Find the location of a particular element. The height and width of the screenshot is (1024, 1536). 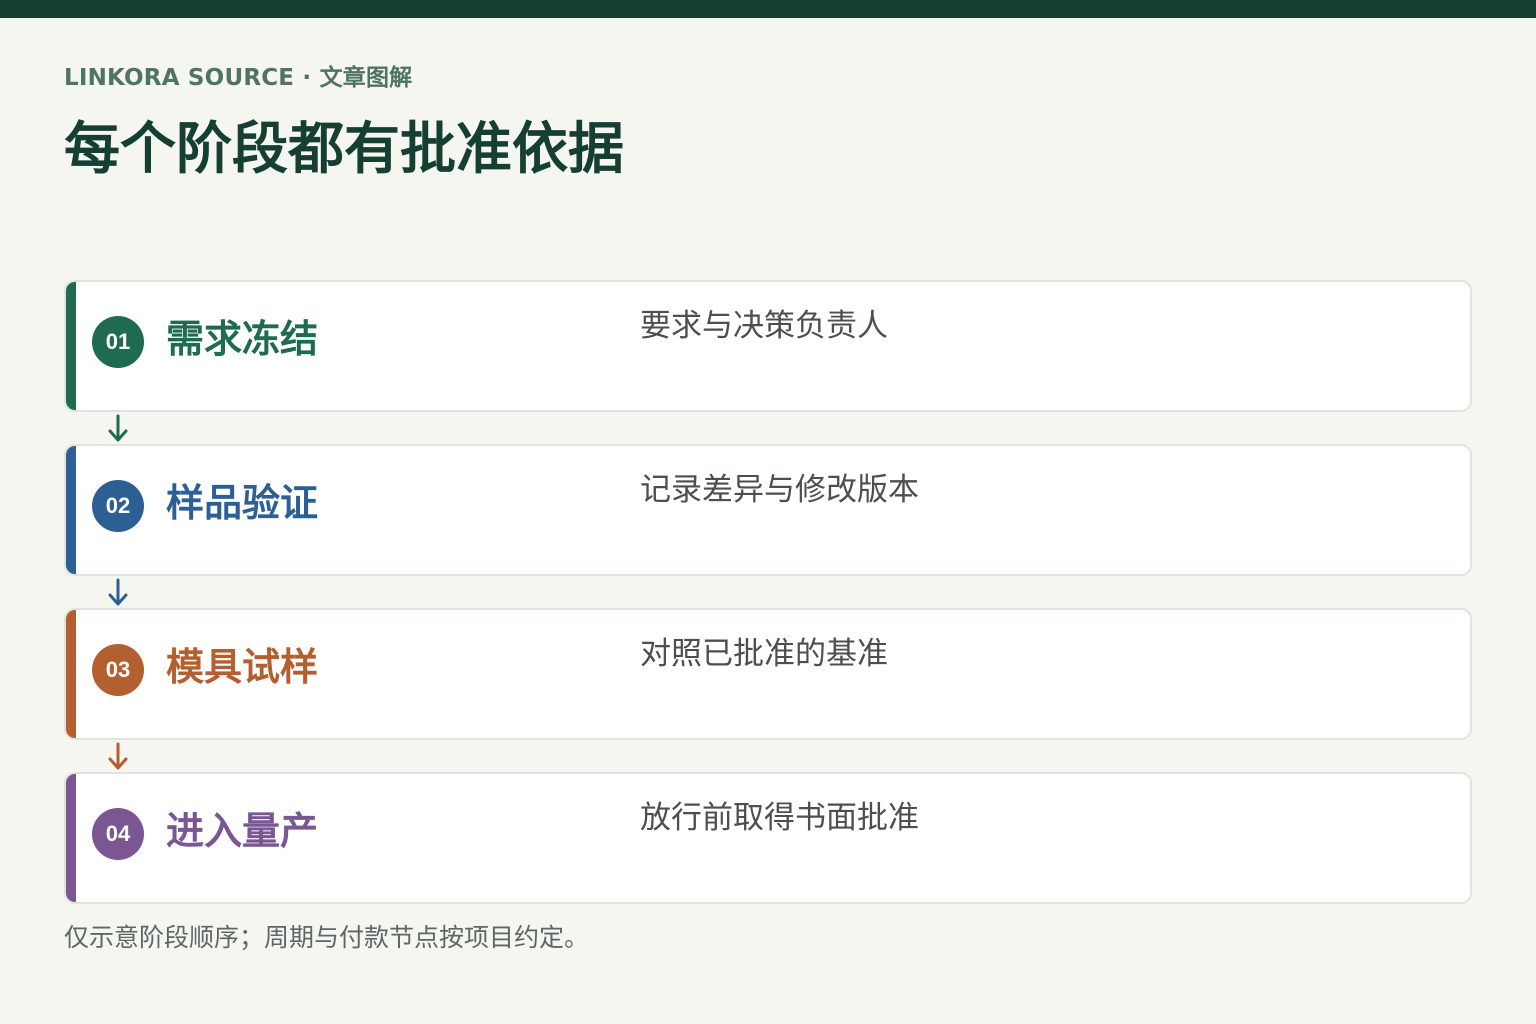

step-4-title: 进入量产 is located at coordinates (242, 831).